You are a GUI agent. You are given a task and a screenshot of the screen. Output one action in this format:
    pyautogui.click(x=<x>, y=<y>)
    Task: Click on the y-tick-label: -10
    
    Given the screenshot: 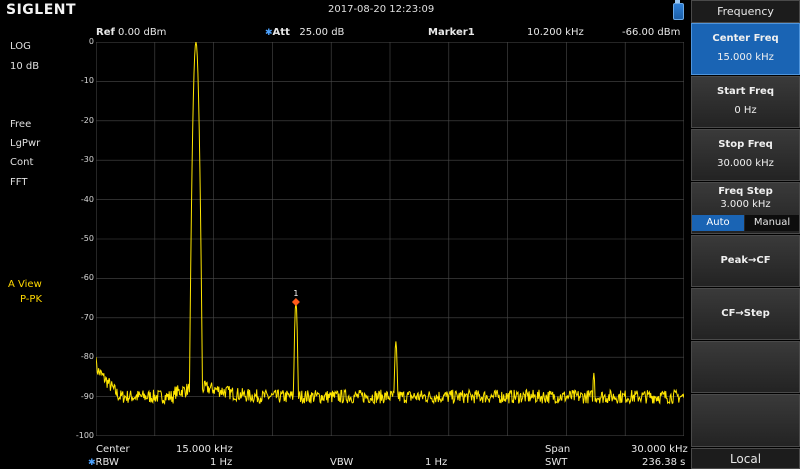 What is the action you would take?
    pyautogui.click(x=87, y=81)
    